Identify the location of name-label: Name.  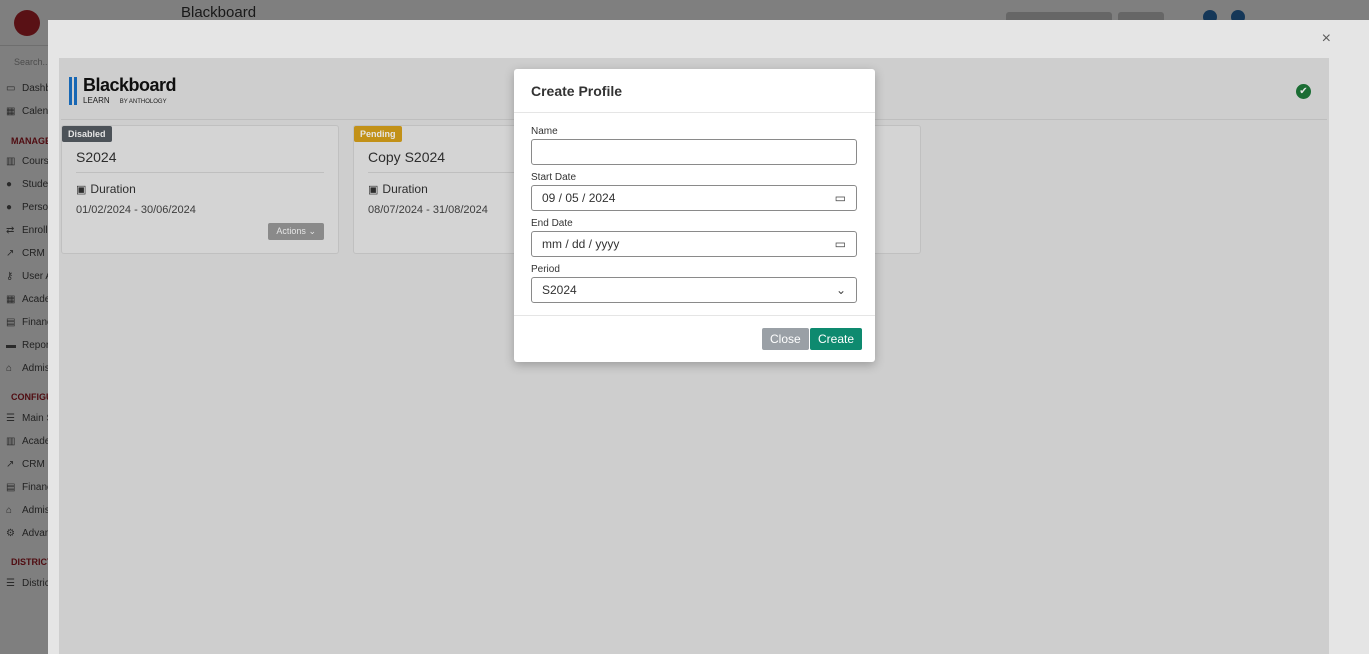
(544, 131).